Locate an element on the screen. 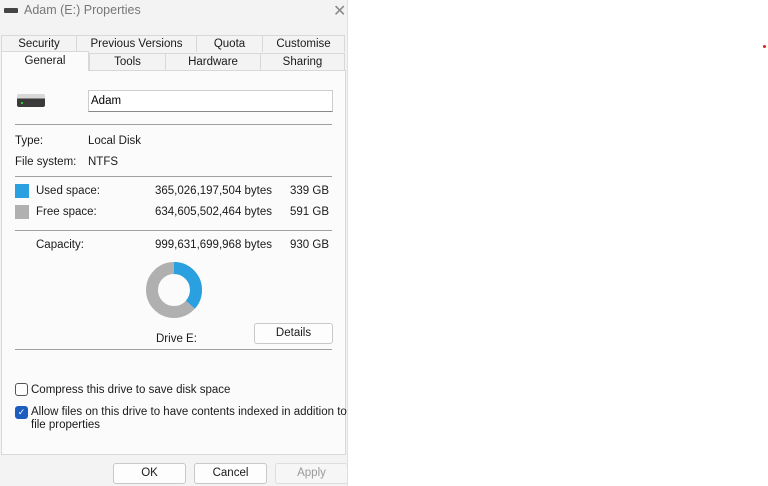 This screenshot has width=768, height=486. tab-customise: Customise is located at coordinates (303, 43).